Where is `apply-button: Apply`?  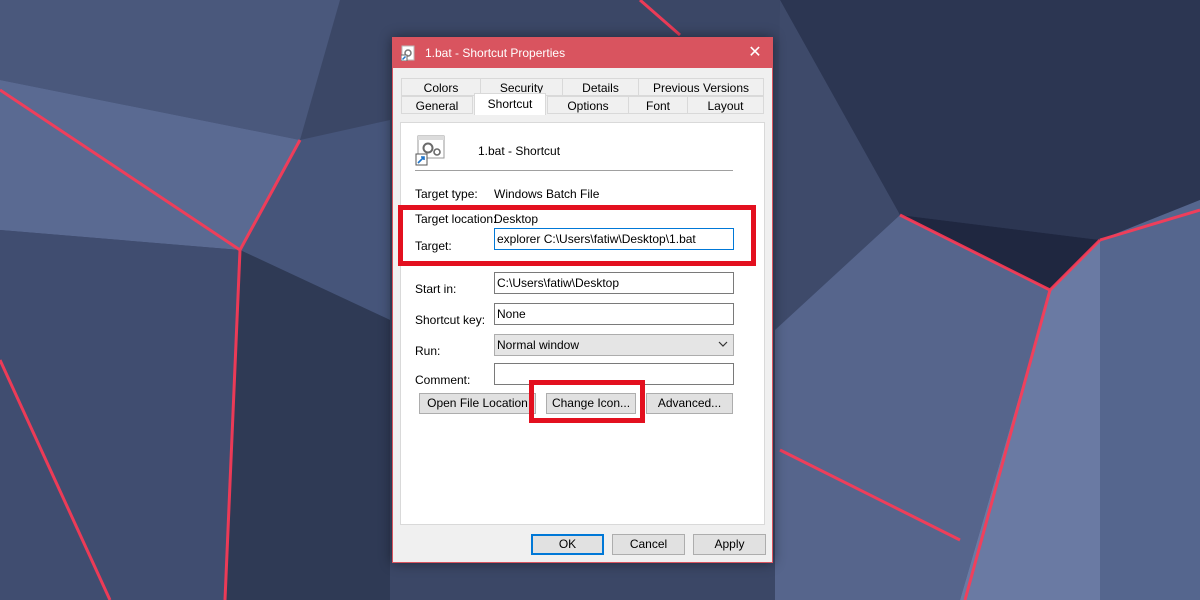
apply-button: Apply is located at coordinates (729, 544).